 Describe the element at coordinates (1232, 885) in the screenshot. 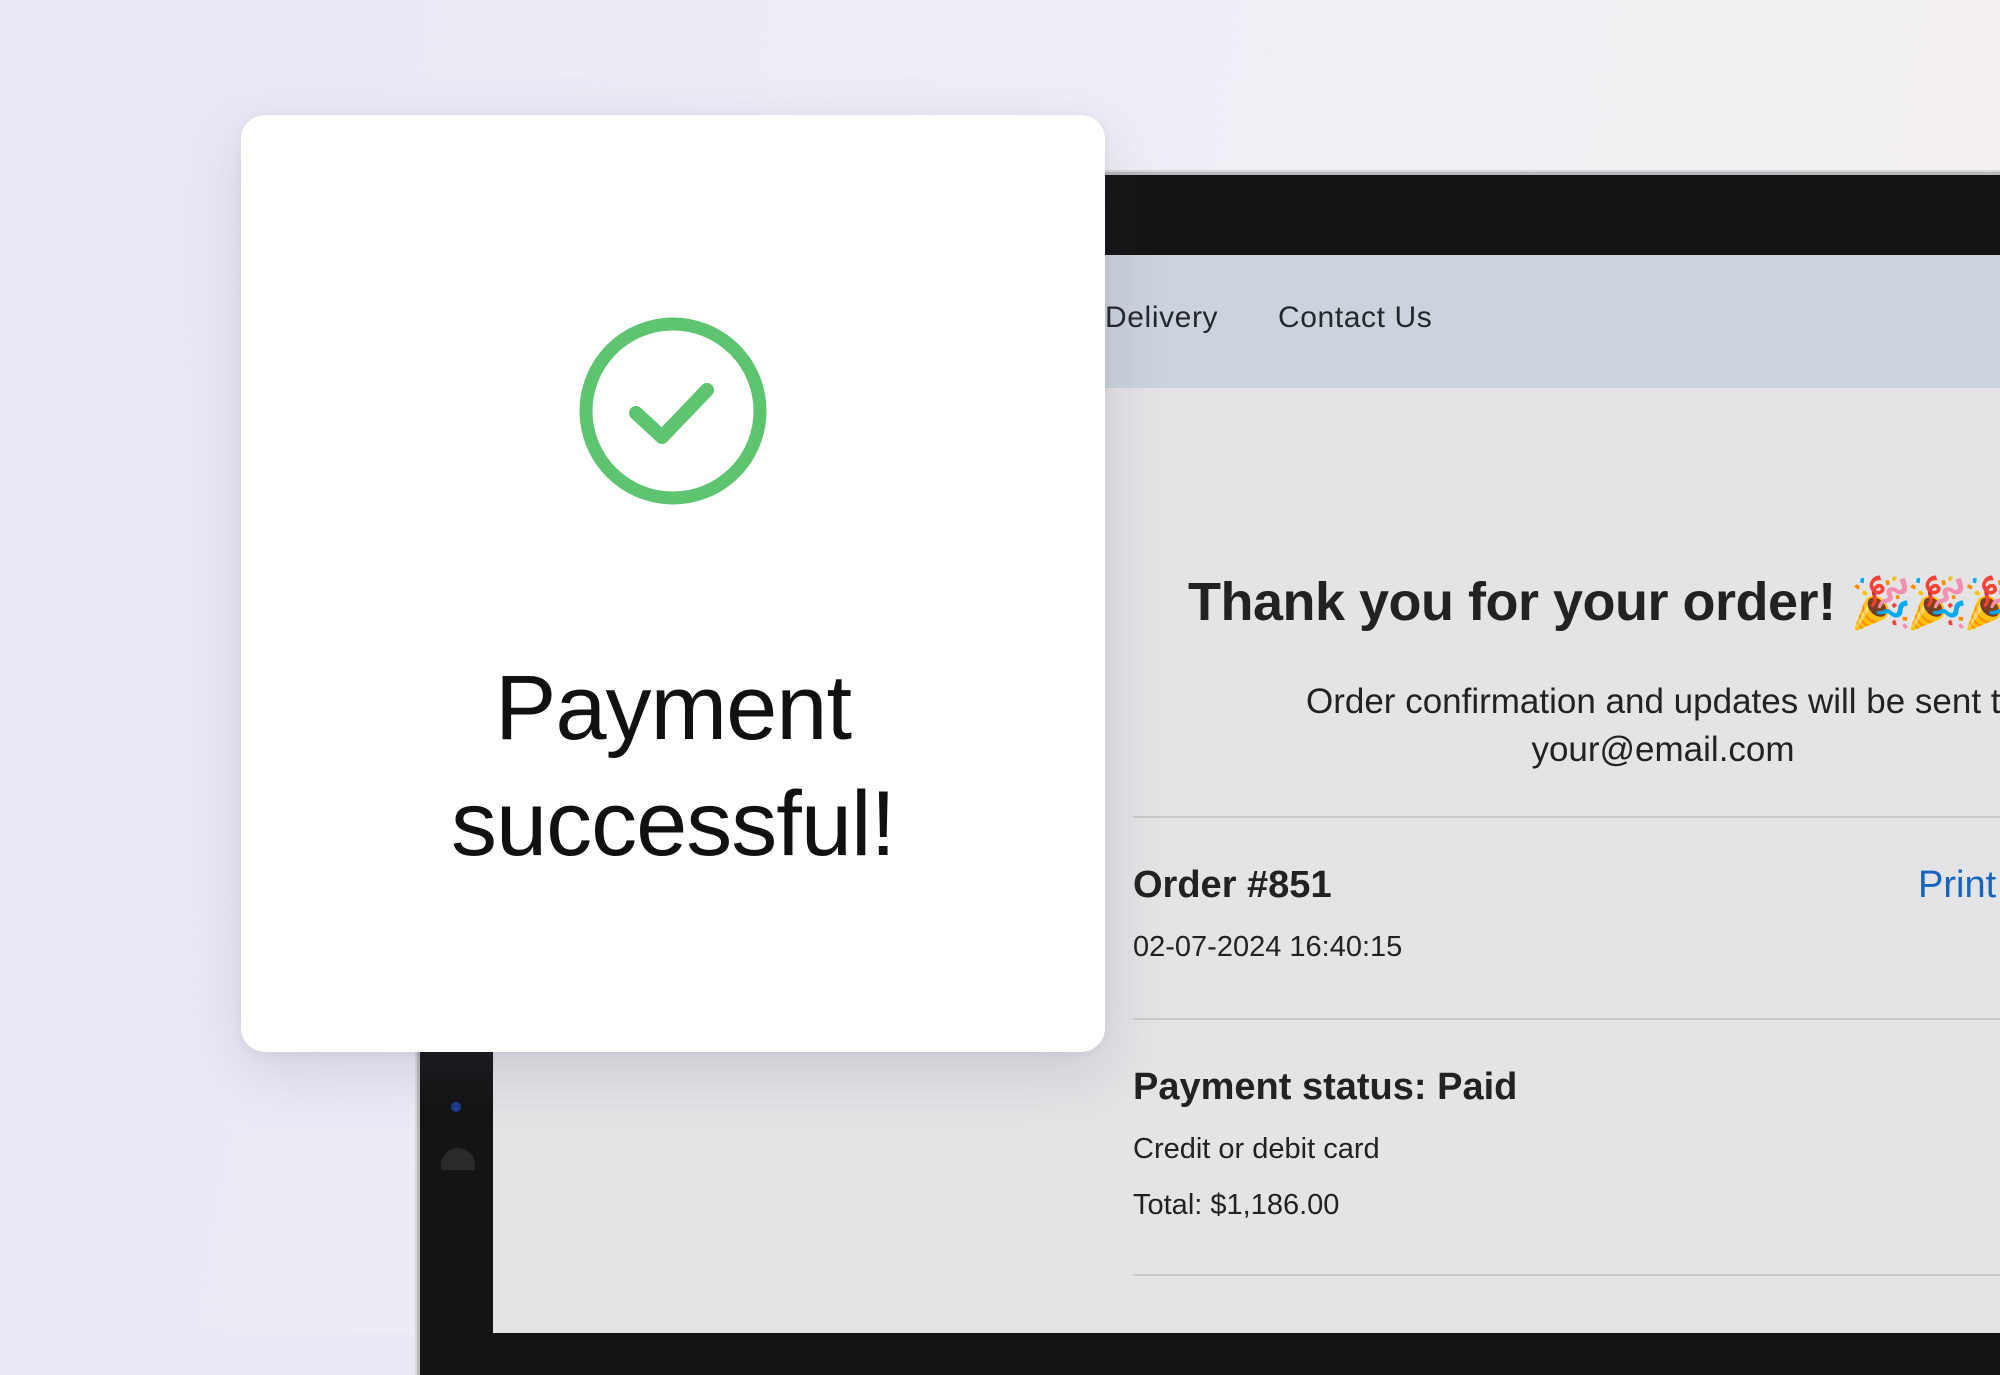

I see `order-number: Order #851` at that location.